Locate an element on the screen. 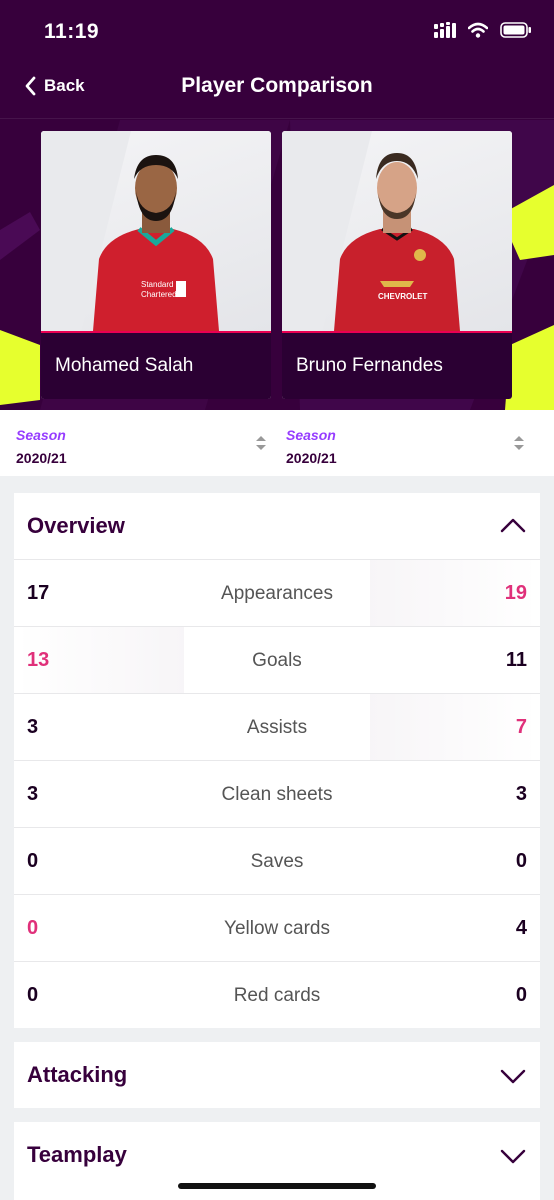 Image resolution: width=554 pixels, height=1200 pixels. status-icons is located at coordinates (483, 30).